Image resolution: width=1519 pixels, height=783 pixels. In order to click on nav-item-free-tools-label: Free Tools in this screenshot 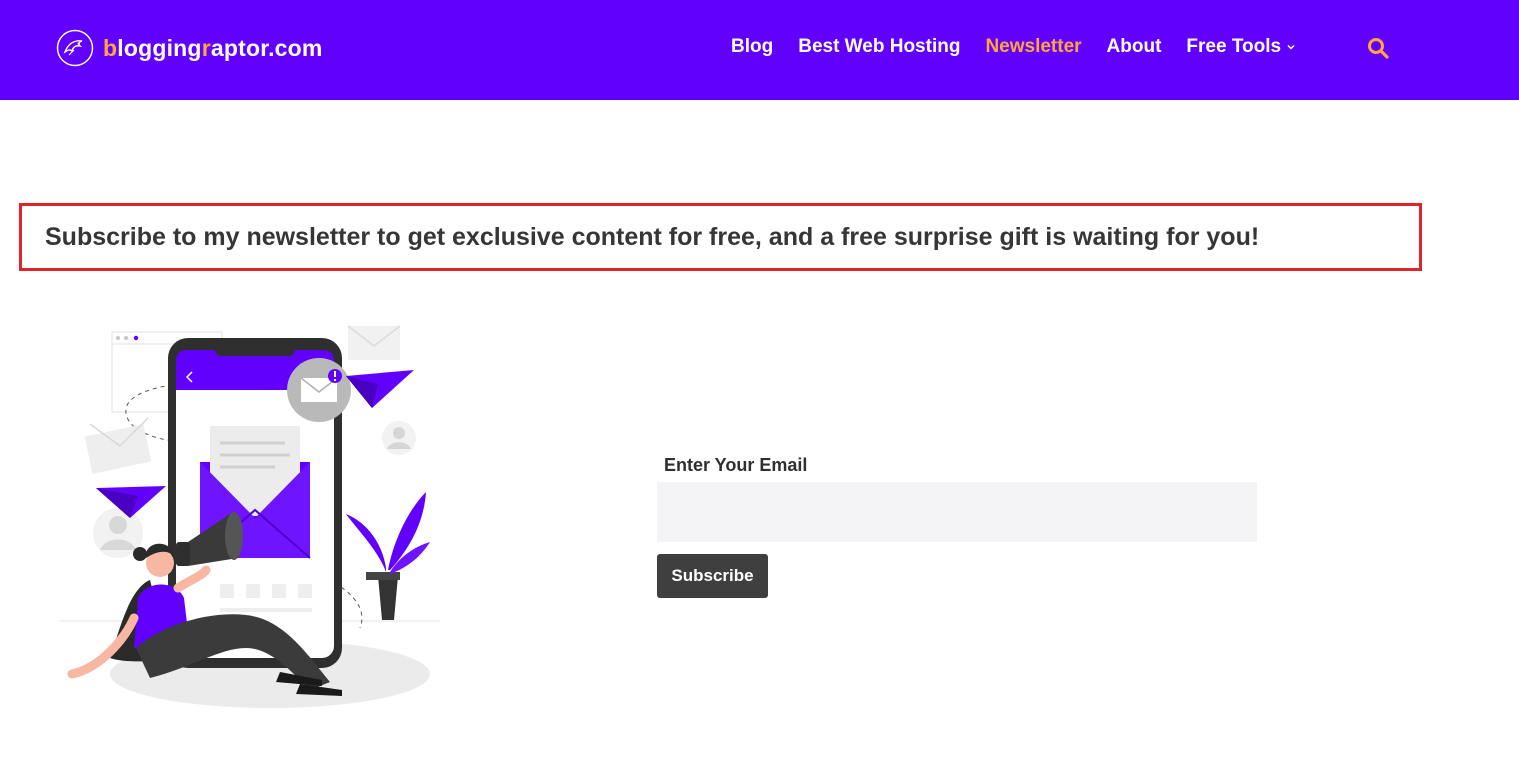, I will do `click(1234, 46)`.